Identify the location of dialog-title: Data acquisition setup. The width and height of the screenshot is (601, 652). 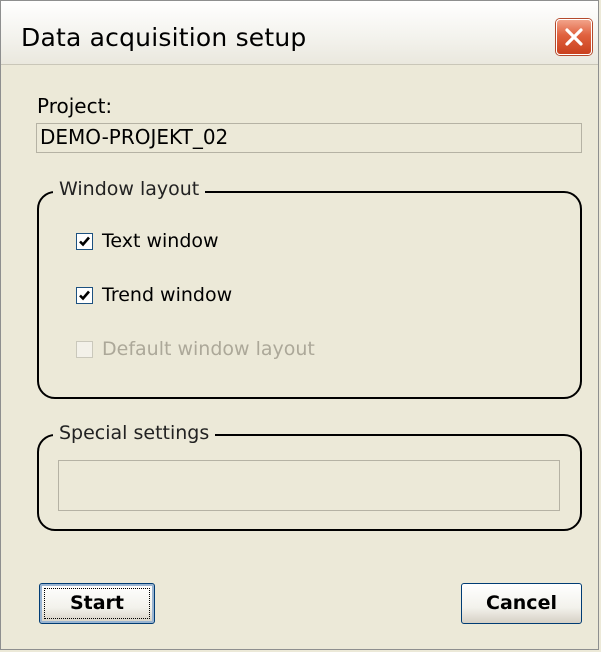
(164, 37).